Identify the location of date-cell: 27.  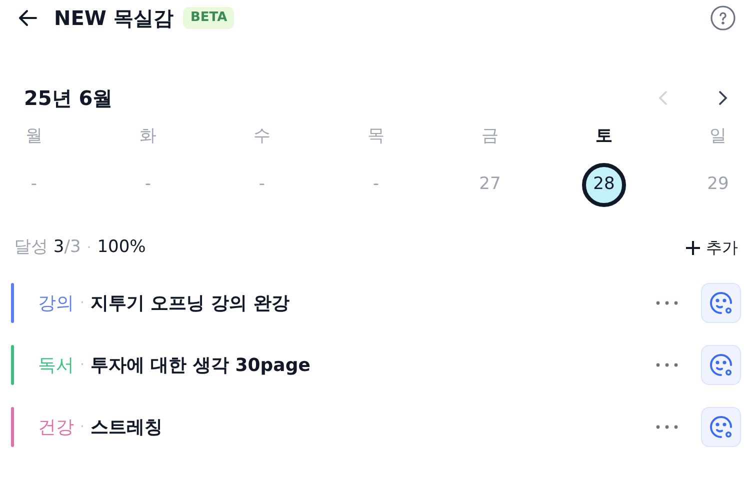
(490, 185).